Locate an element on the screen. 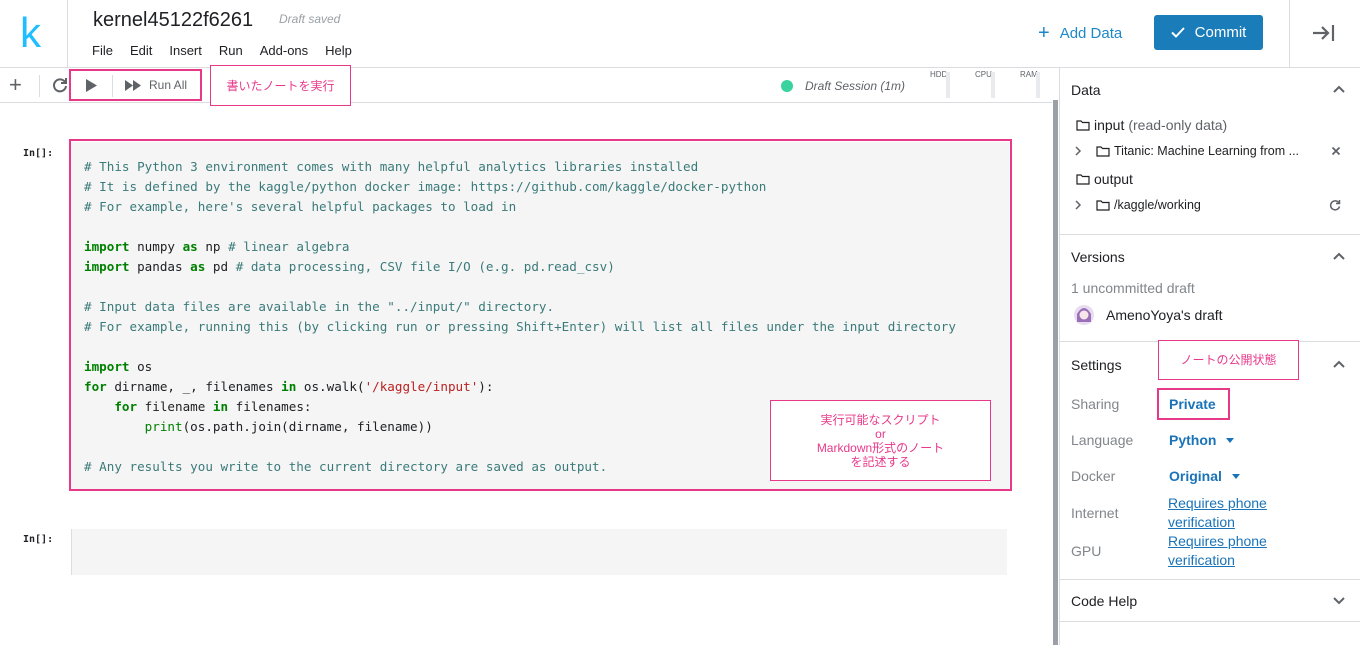  add-data-label: Add Data is located at coordinates (1091, 33).